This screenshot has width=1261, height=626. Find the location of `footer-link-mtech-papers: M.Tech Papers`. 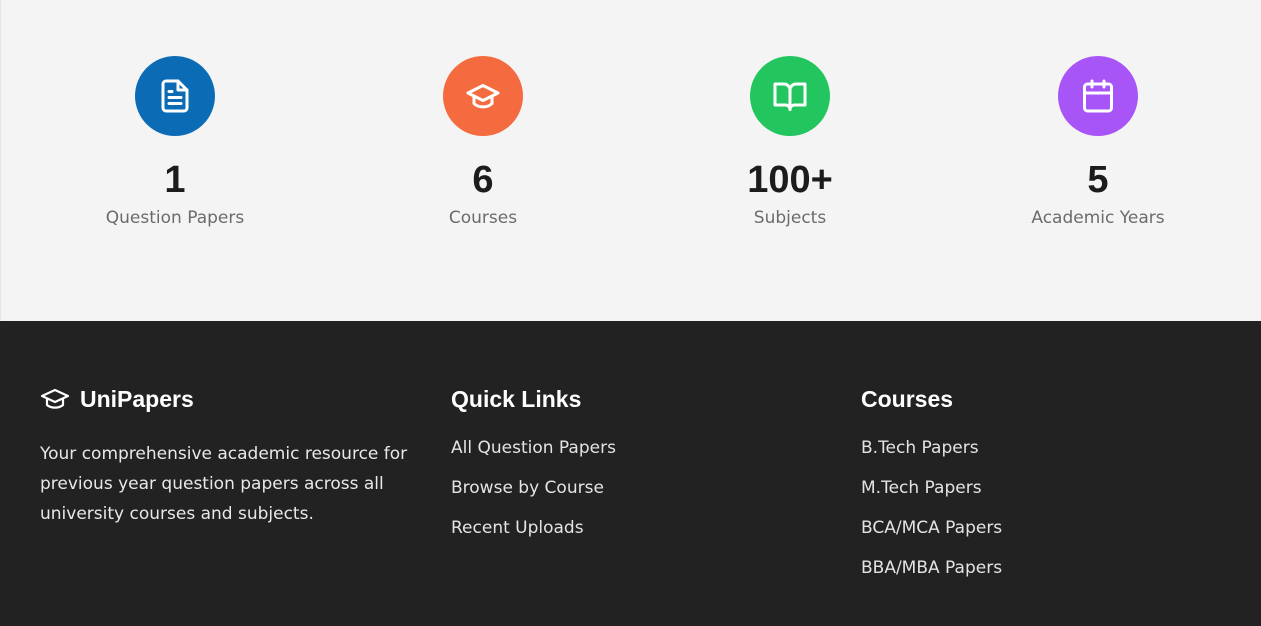

footer-link-mtech-papers: M.Tech Papers is located at coordinates (931, 498).